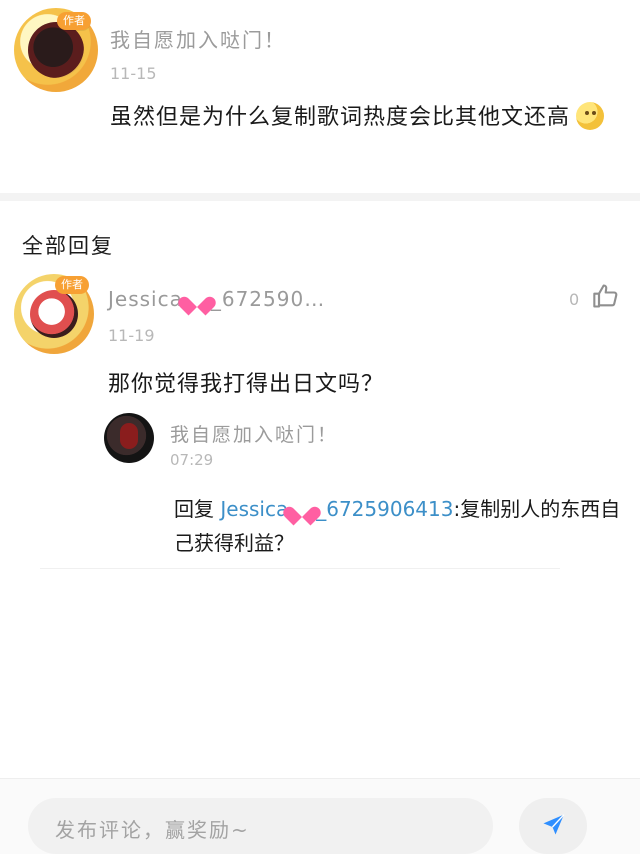 This screenshot has height=854, width=640. What do you see at coordinates (74, 21) in the screenshot?
I see `top-comment-author-badge: 作者` at bounding box center [74, 21].